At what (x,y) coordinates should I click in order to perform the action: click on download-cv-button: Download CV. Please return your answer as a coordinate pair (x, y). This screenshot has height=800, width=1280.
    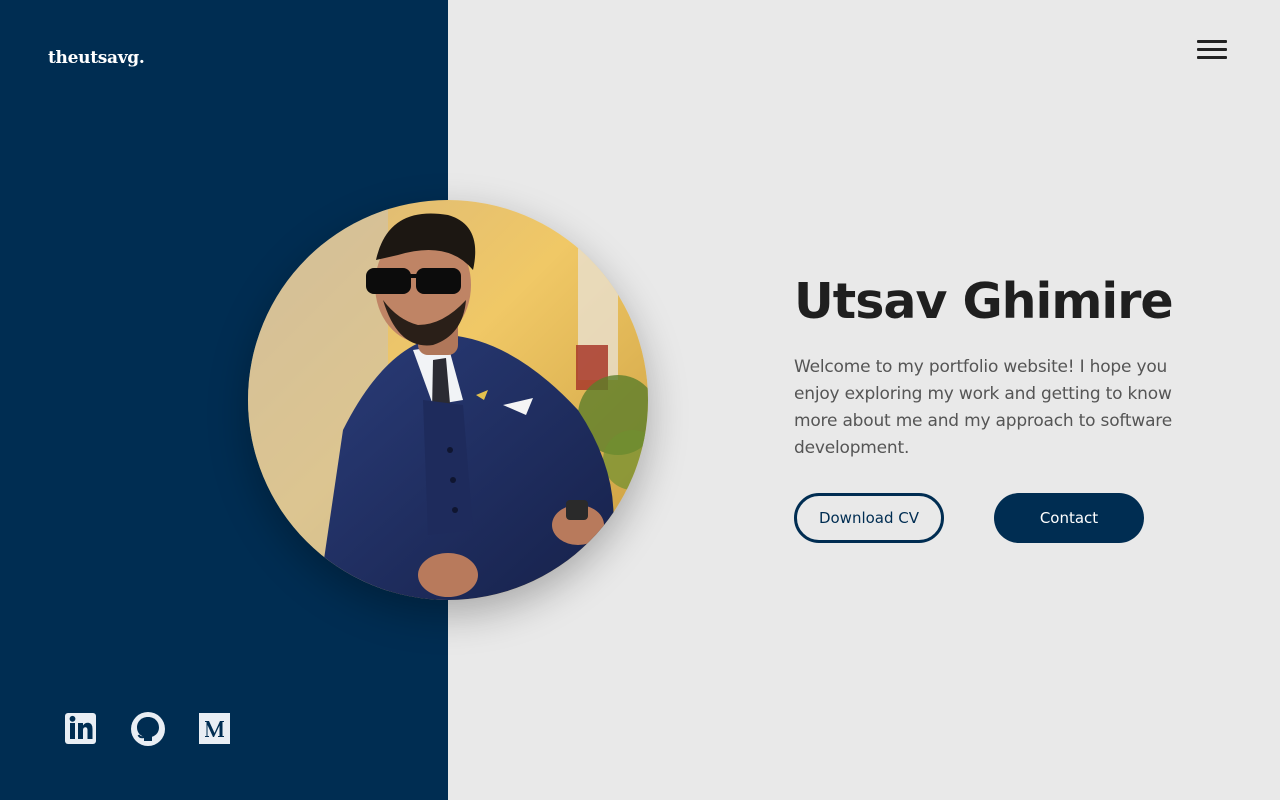
    Looking at the image, I should click on (869, 518).